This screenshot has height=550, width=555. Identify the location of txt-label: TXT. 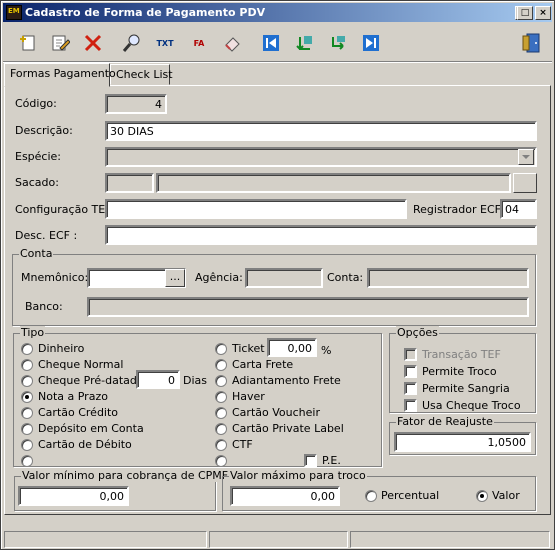
(165, 43).